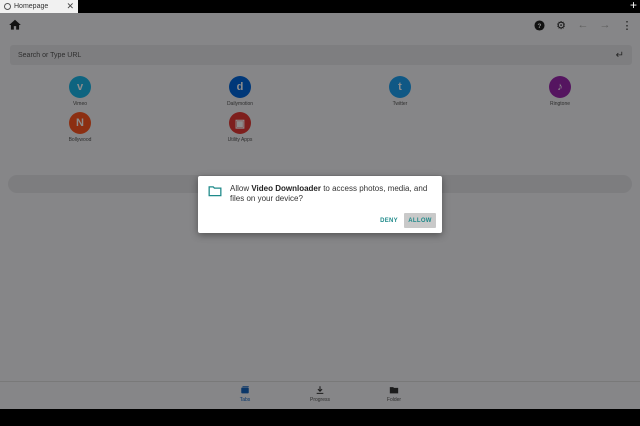 The width and height of the screenshot is (640, 426). Describe the element at coordinates (389, 220) in the screenshot. I see `deny-button: DENY` at that location.